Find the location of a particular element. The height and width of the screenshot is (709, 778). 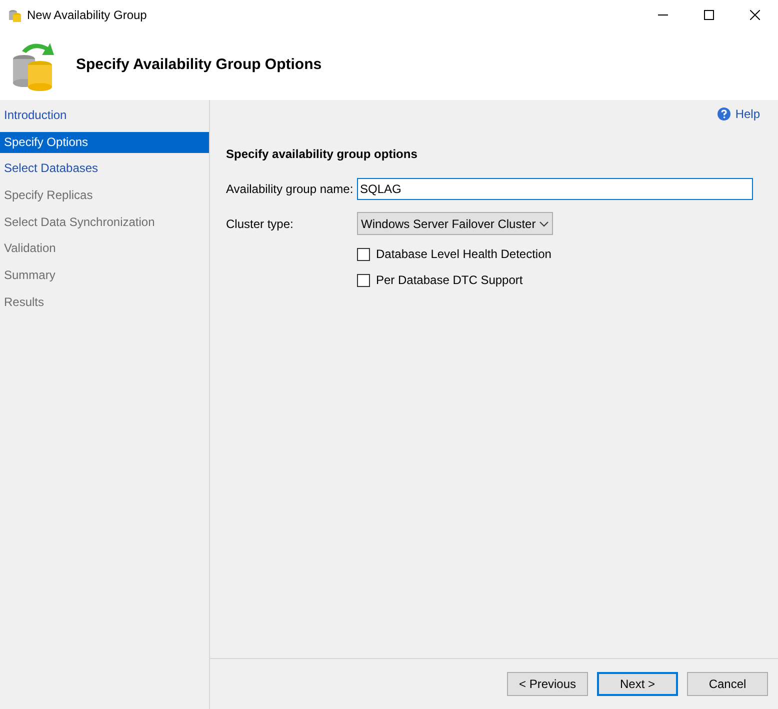

wizard-button: Next > is located at coordinates (637, 684).